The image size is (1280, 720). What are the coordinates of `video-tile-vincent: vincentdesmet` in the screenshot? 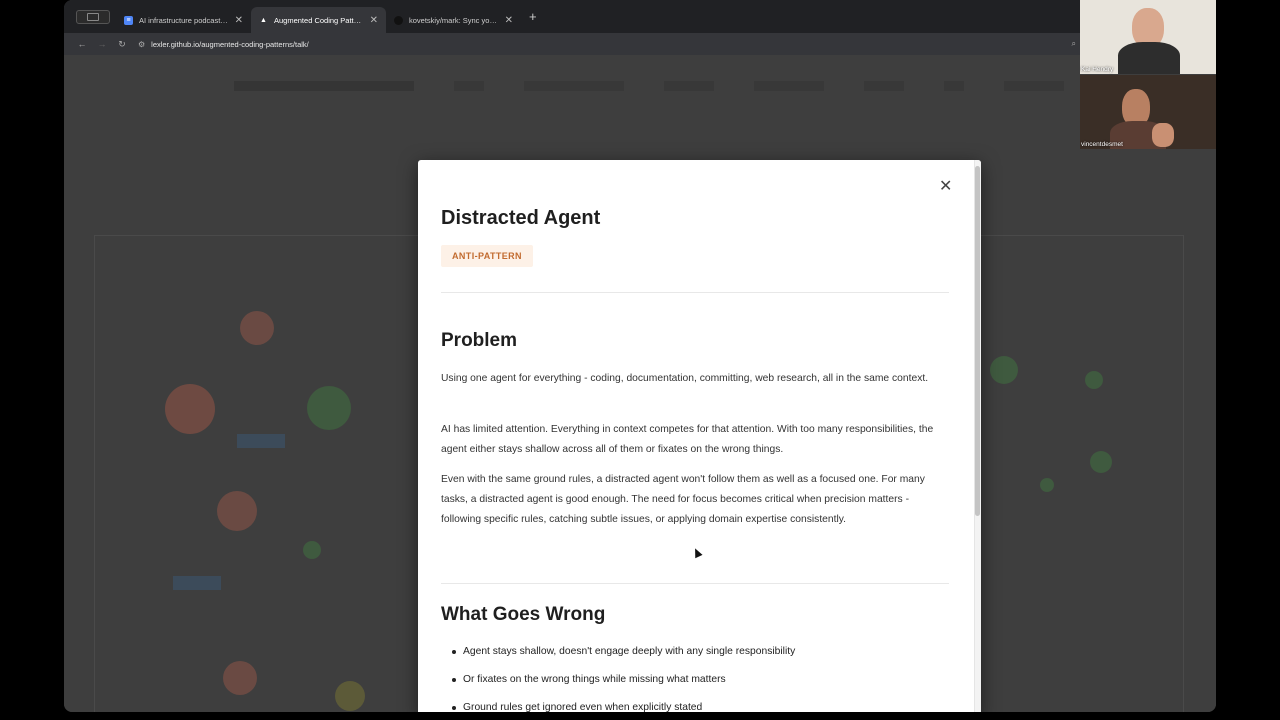 It's located at (1148, 112).